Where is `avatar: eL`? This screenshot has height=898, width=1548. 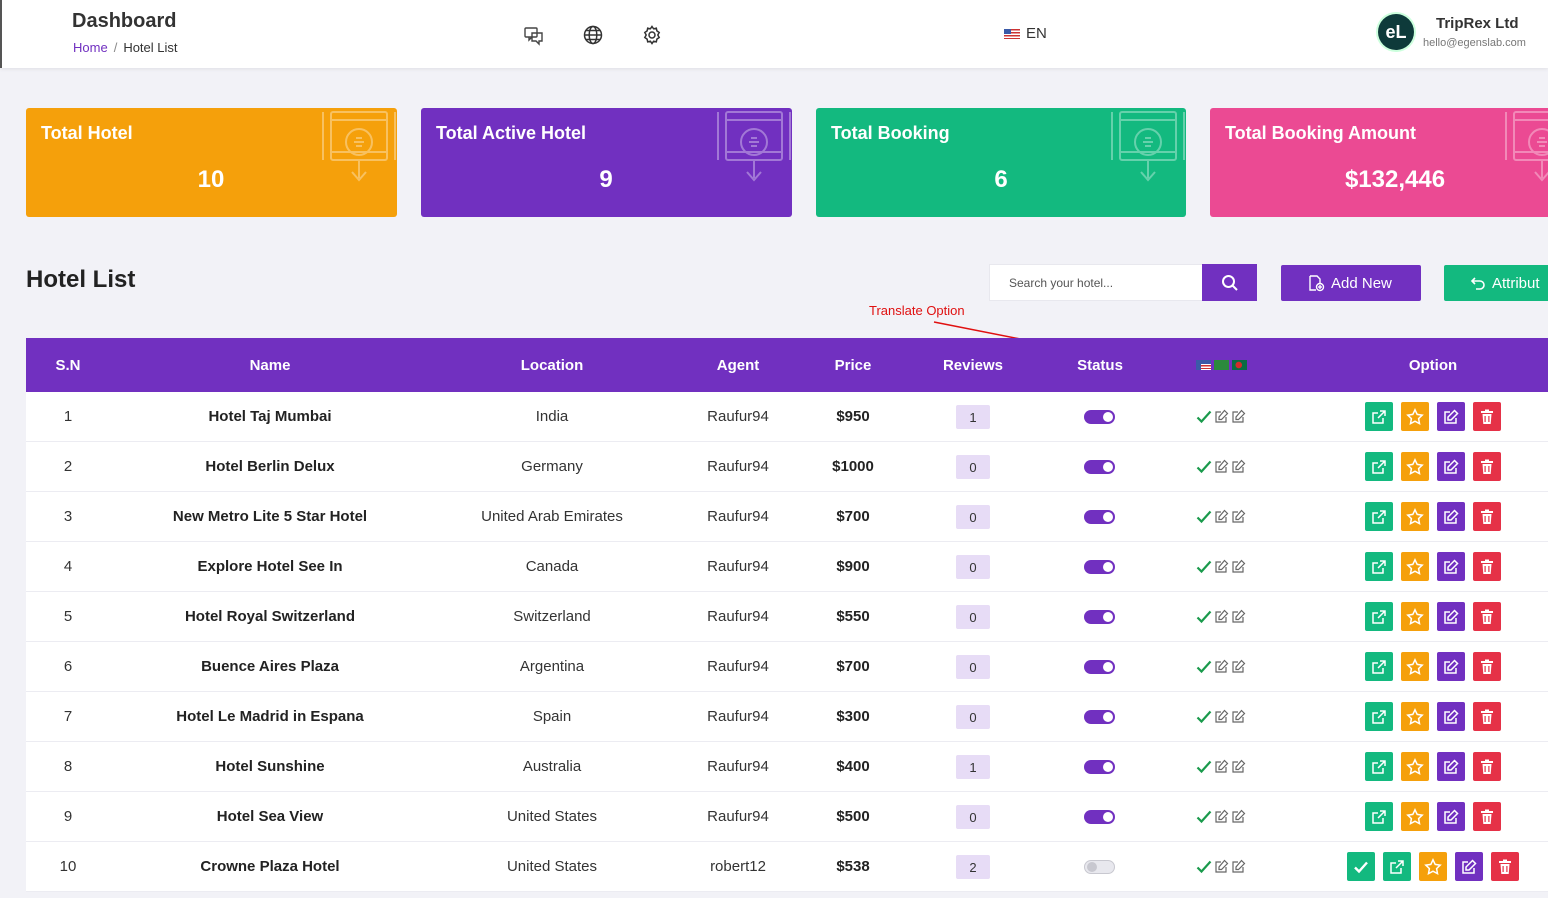 avatar: eL is located at coordinates (1396, 32).